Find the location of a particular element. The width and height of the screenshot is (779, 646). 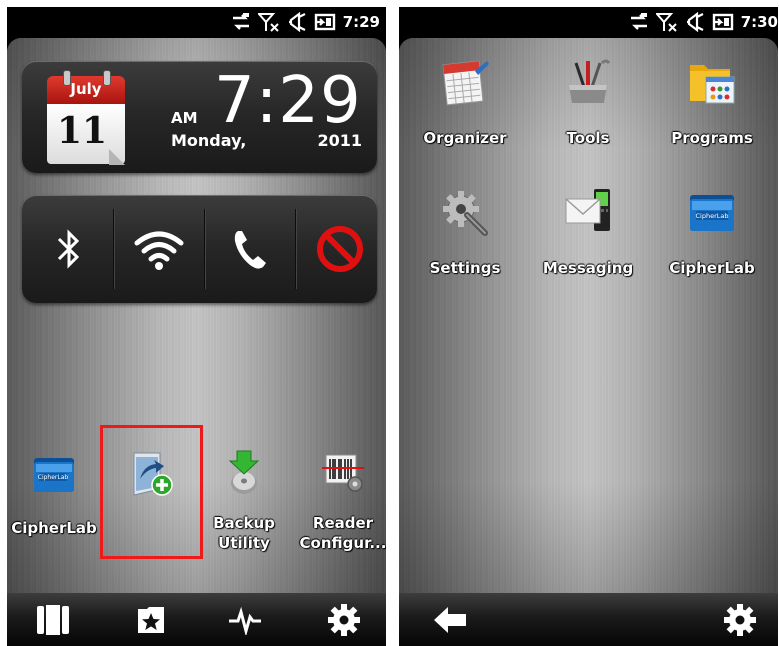

messaging-icon is located at coordinates (587, 210).